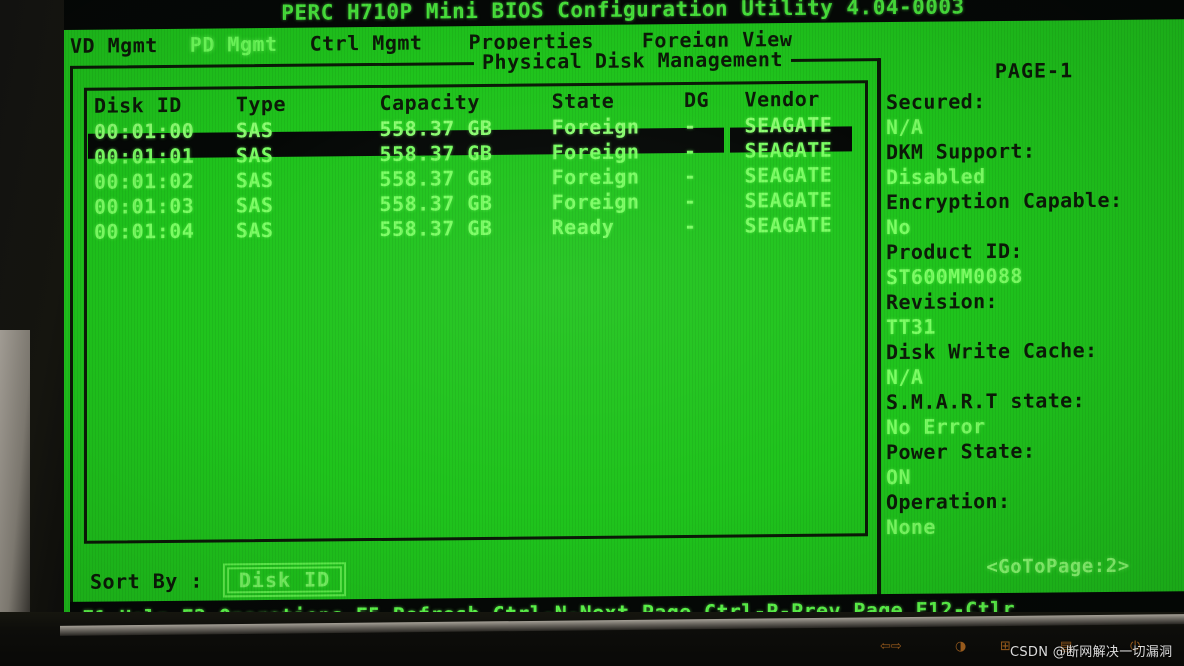 This screenshot has width=1184, height=666. What do you see at coordinates (138, 105) in the screenshot?
I see `column-header-disk-id: Disk ID` at bounding box center [138, 105].